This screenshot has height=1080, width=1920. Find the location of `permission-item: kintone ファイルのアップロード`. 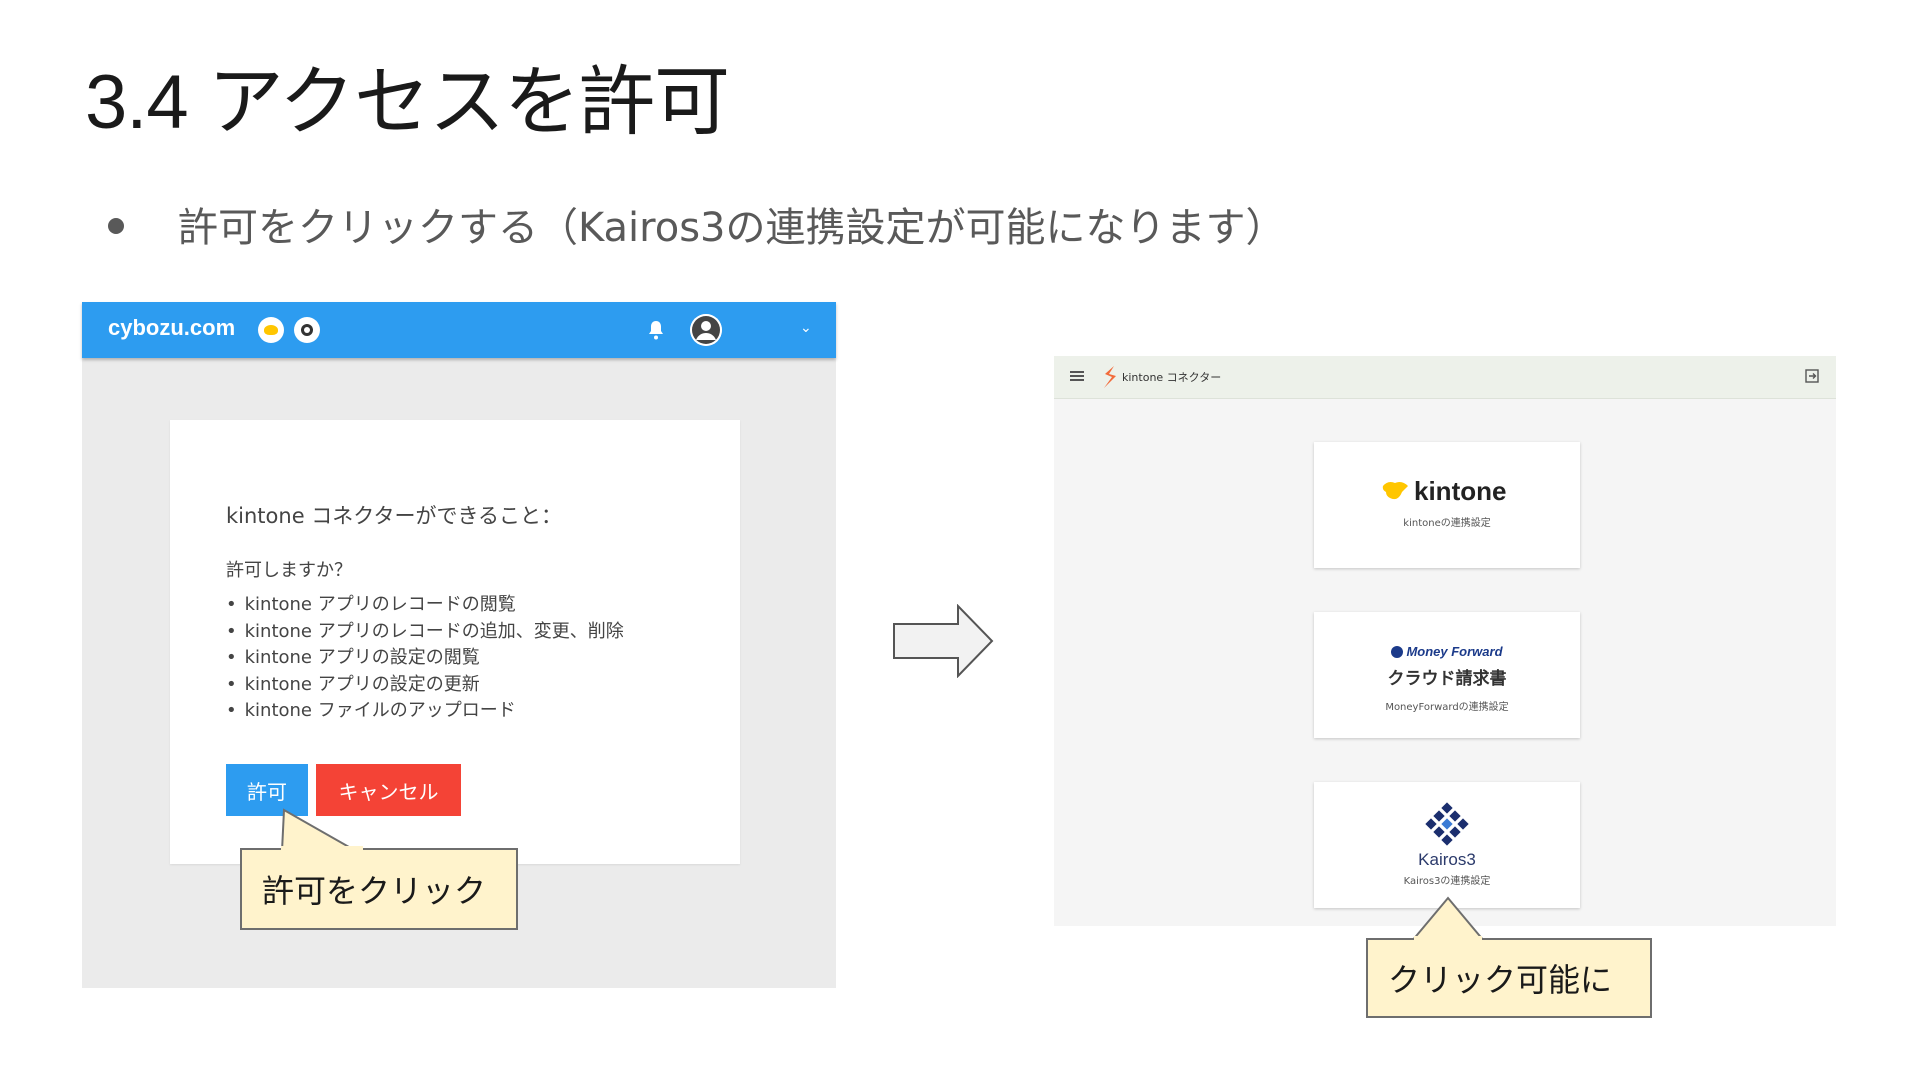

permission-item: kintone ファイルのアップロード is located at coordinates (425, 711).